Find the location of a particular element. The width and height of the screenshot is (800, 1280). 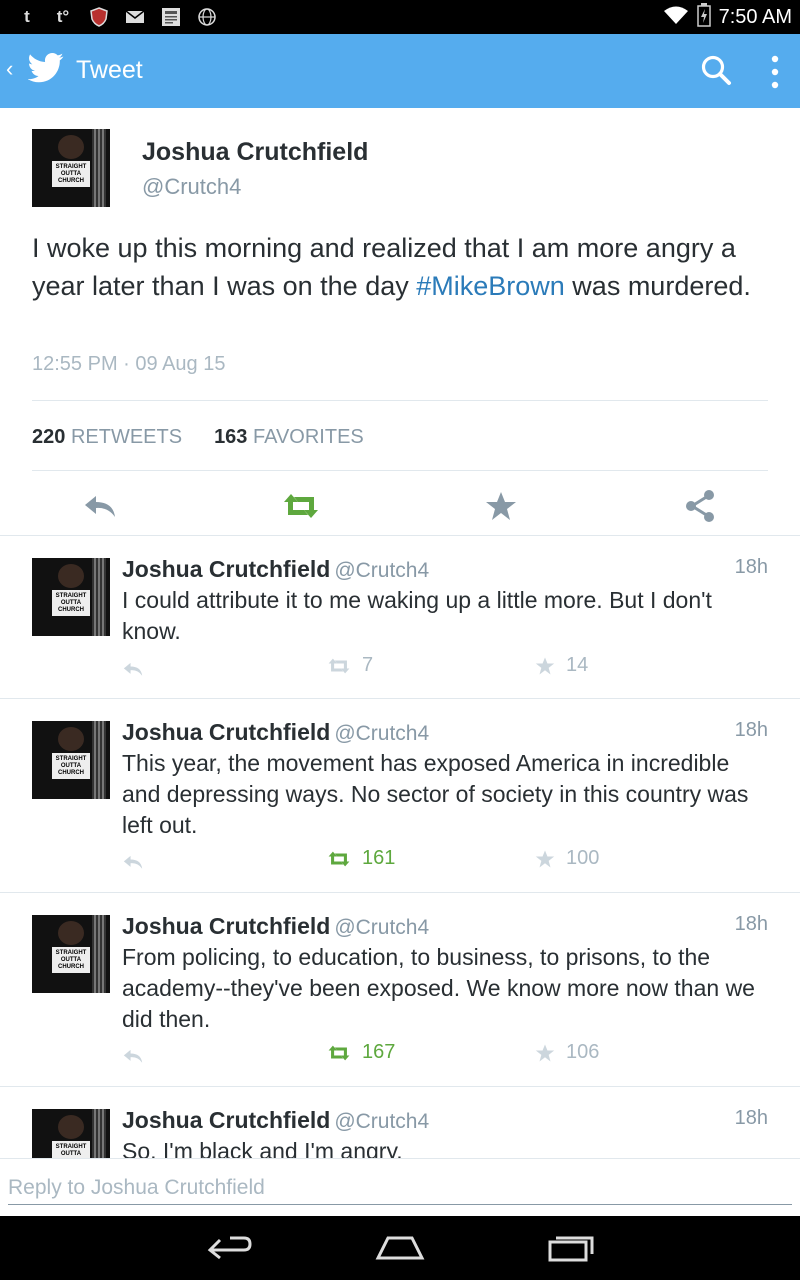

back-arrow-icon is located at coordinates (229, 1248).